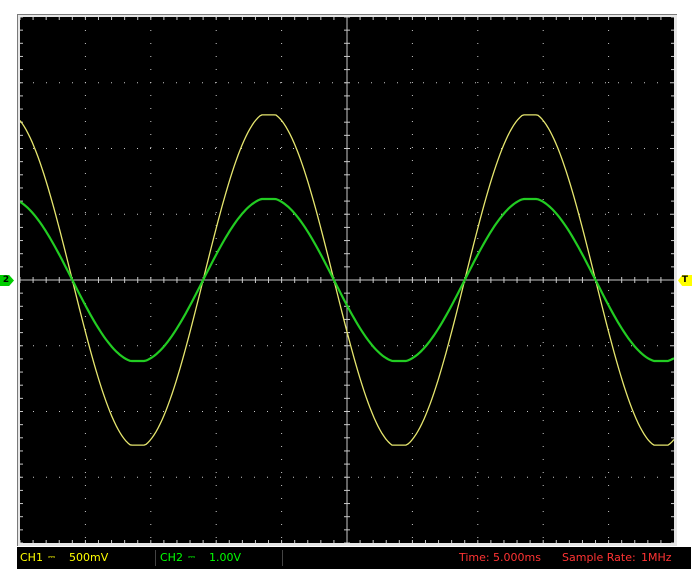  Describe the element at coordinates (171, 557) in the screenshot. I see `ch2-label: CH2` at that location.